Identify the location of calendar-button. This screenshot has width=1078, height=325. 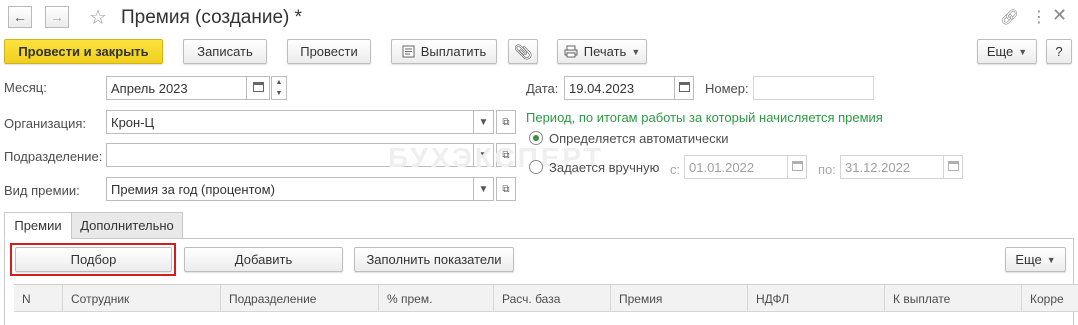
(258, 88).